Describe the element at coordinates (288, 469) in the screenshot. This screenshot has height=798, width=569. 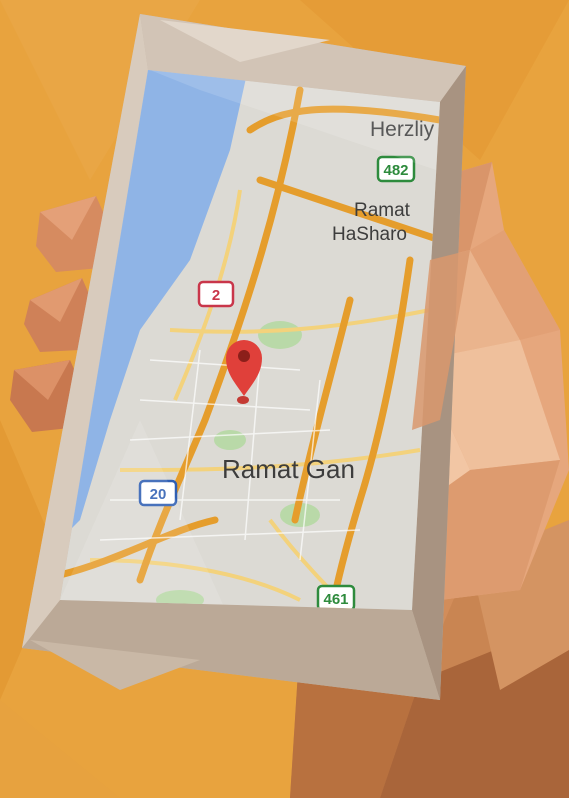
I see `place-label-ramat-gan: Ramat Gan` at that location.